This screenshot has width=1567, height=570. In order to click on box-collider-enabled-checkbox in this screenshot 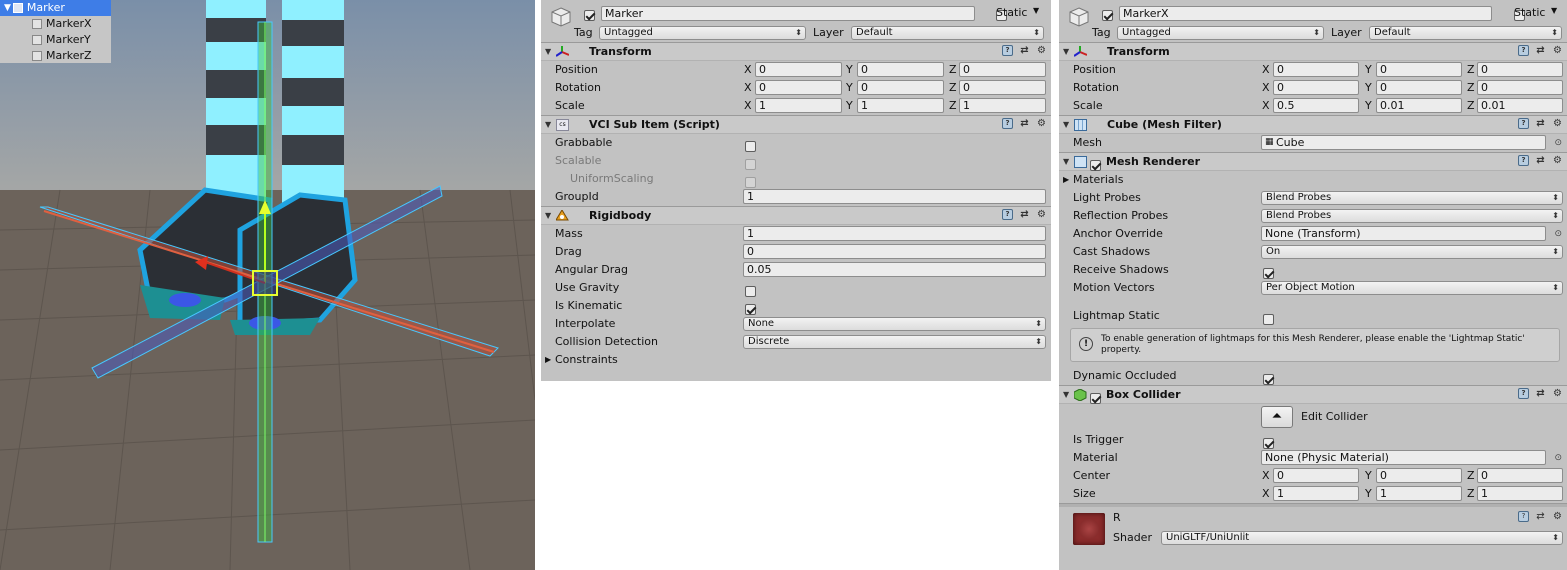, I will do `click(1095, 398)`.